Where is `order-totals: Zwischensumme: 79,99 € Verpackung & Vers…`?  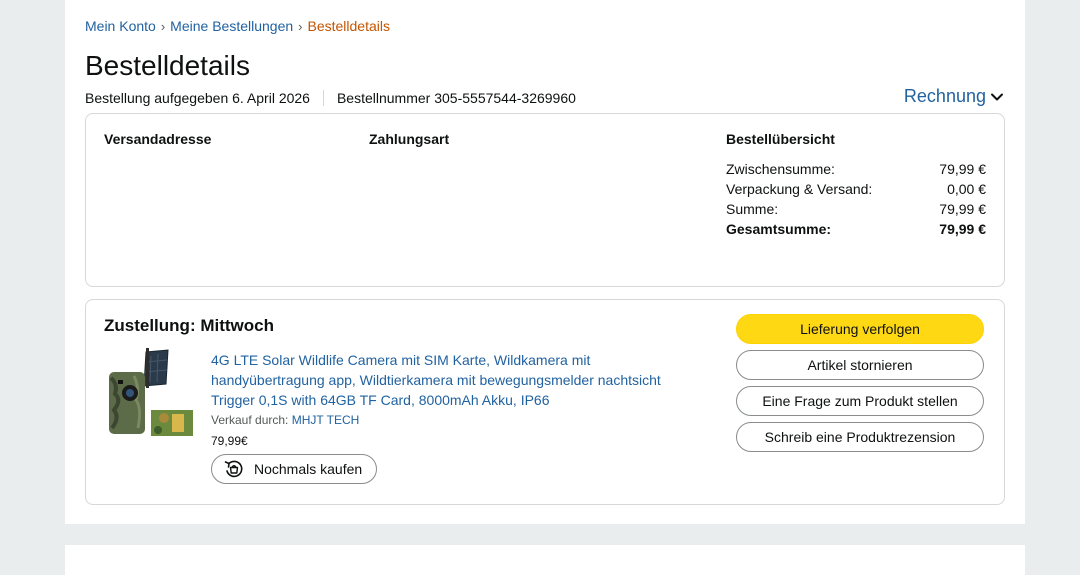
order-totals: Zwischensumme: 79,99 € Verpackung & Vers… is located at coordinates (856, 199).